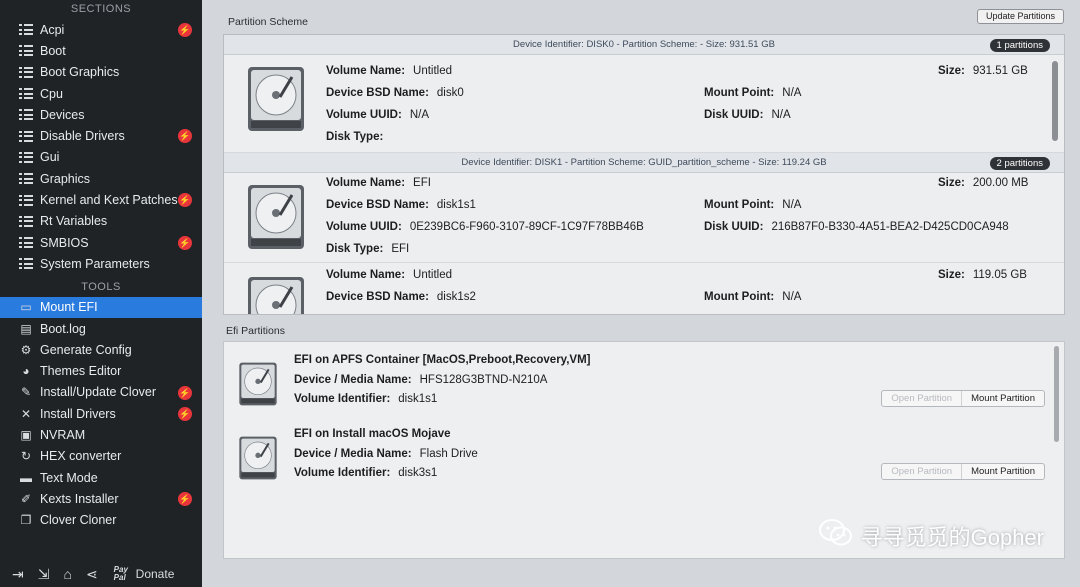 This screenshot has width=1080, height=587. I want to click on sidebar-item-tool: ▬ Text Mode, so click(101, 477).